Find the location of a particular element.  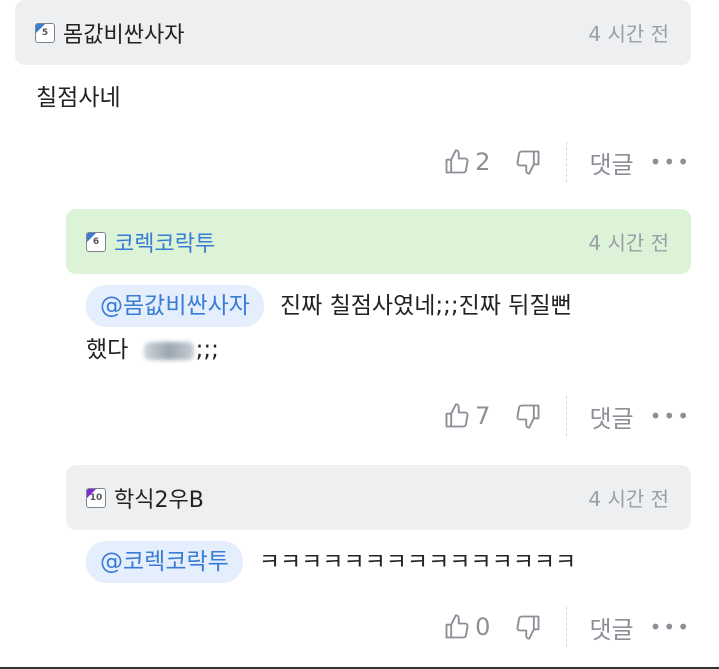

like-count: 0 is located at coordinates (483, 627).